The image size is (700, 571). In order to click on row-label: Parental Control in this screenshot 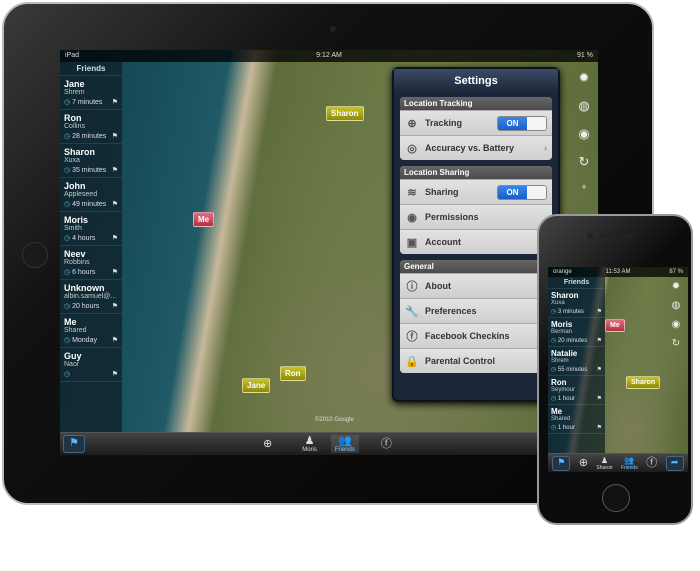, I will do `click(460, 361)`.